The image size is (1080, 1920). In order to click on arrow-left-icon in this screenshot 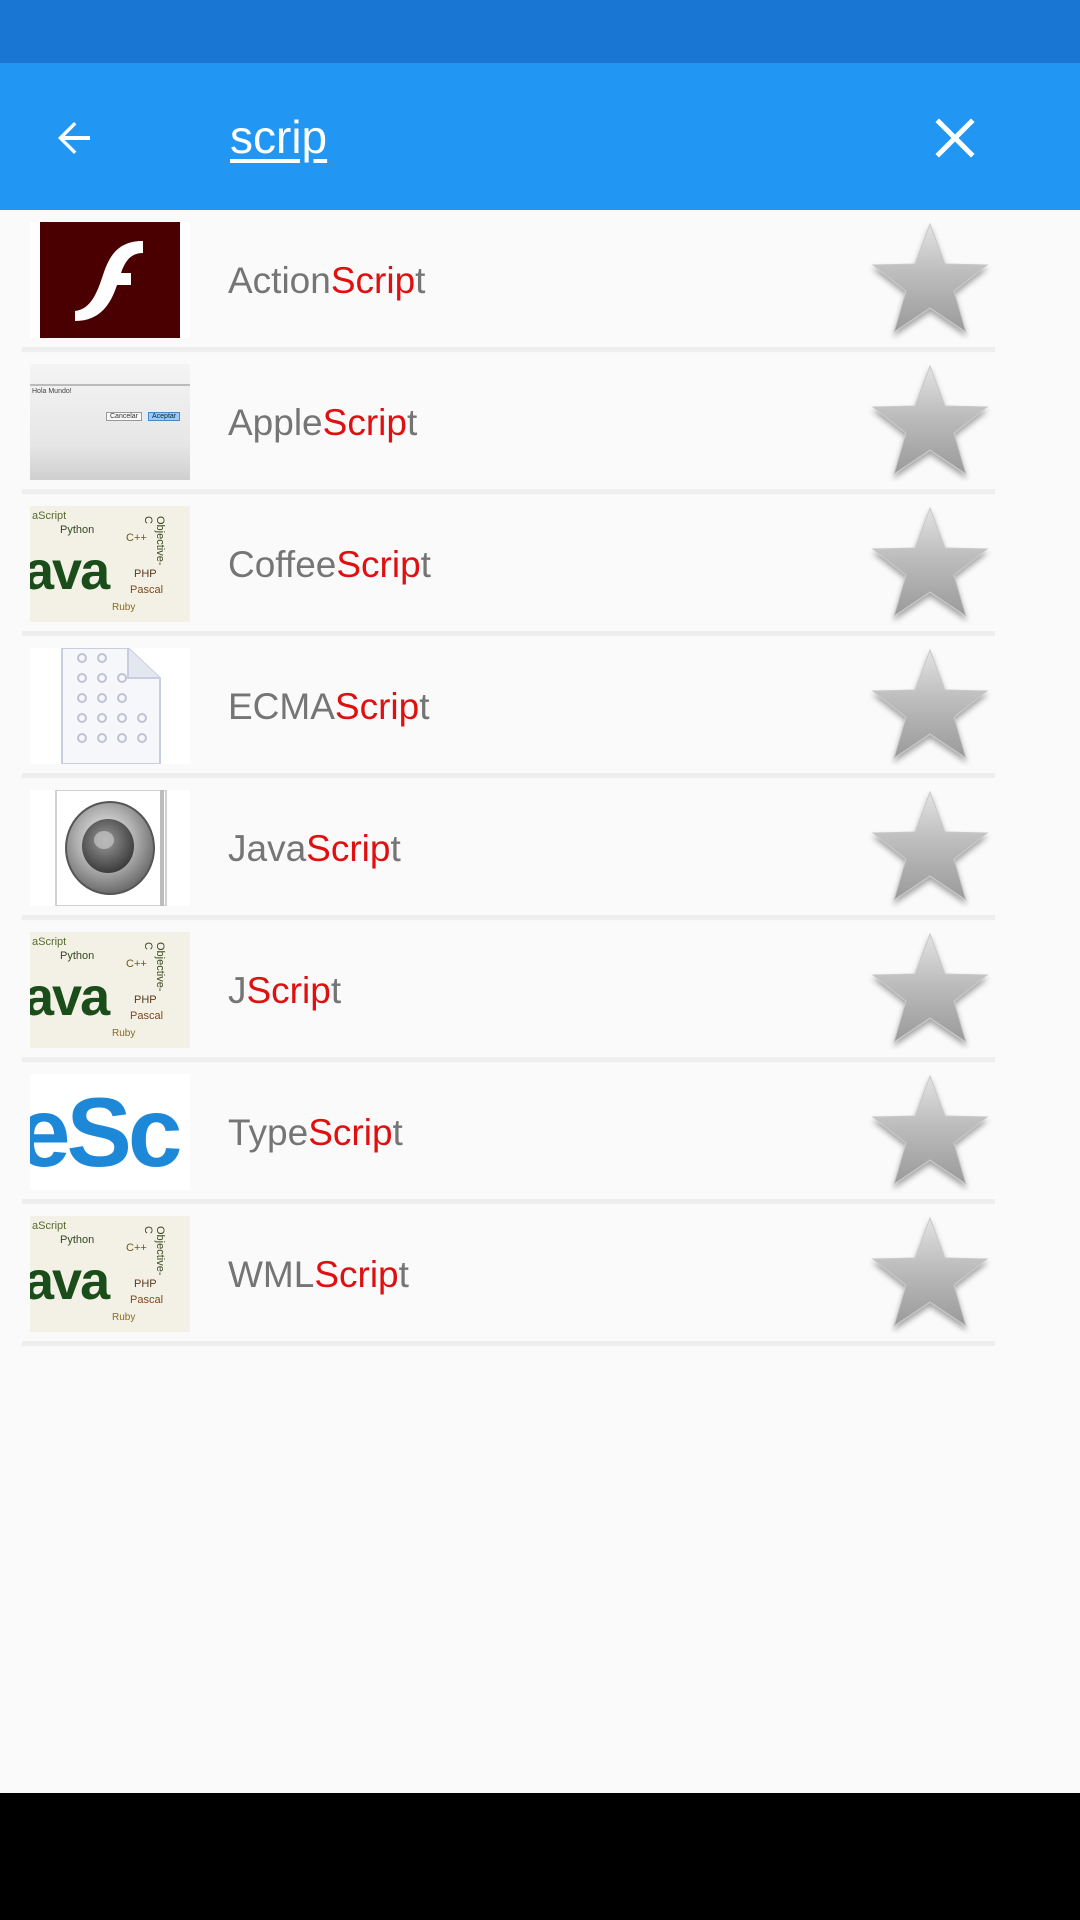, I will do `click(74, 138)`.